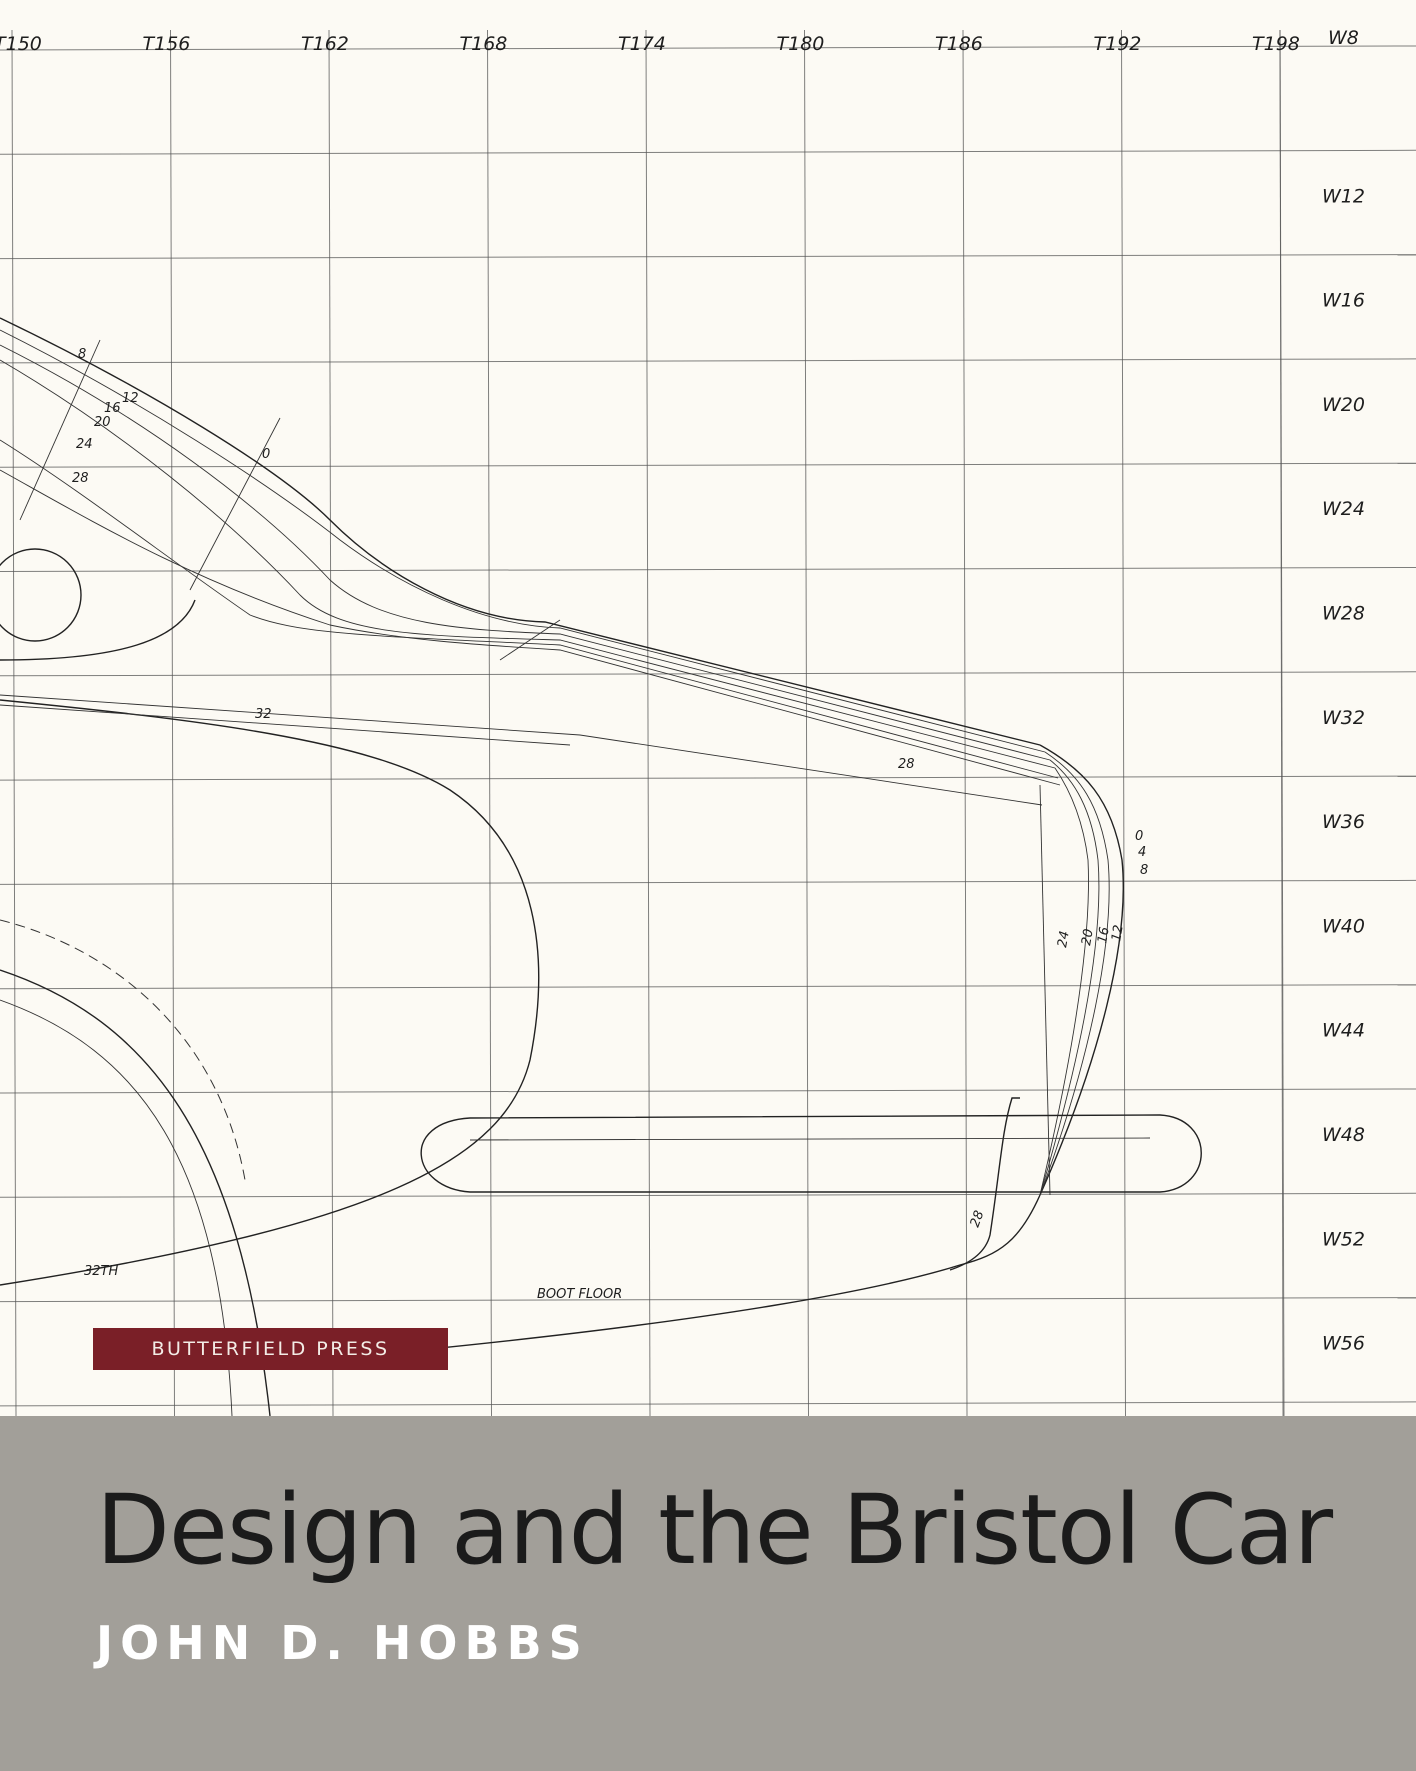  I want to click on bumper-step, so click(984, 1184).